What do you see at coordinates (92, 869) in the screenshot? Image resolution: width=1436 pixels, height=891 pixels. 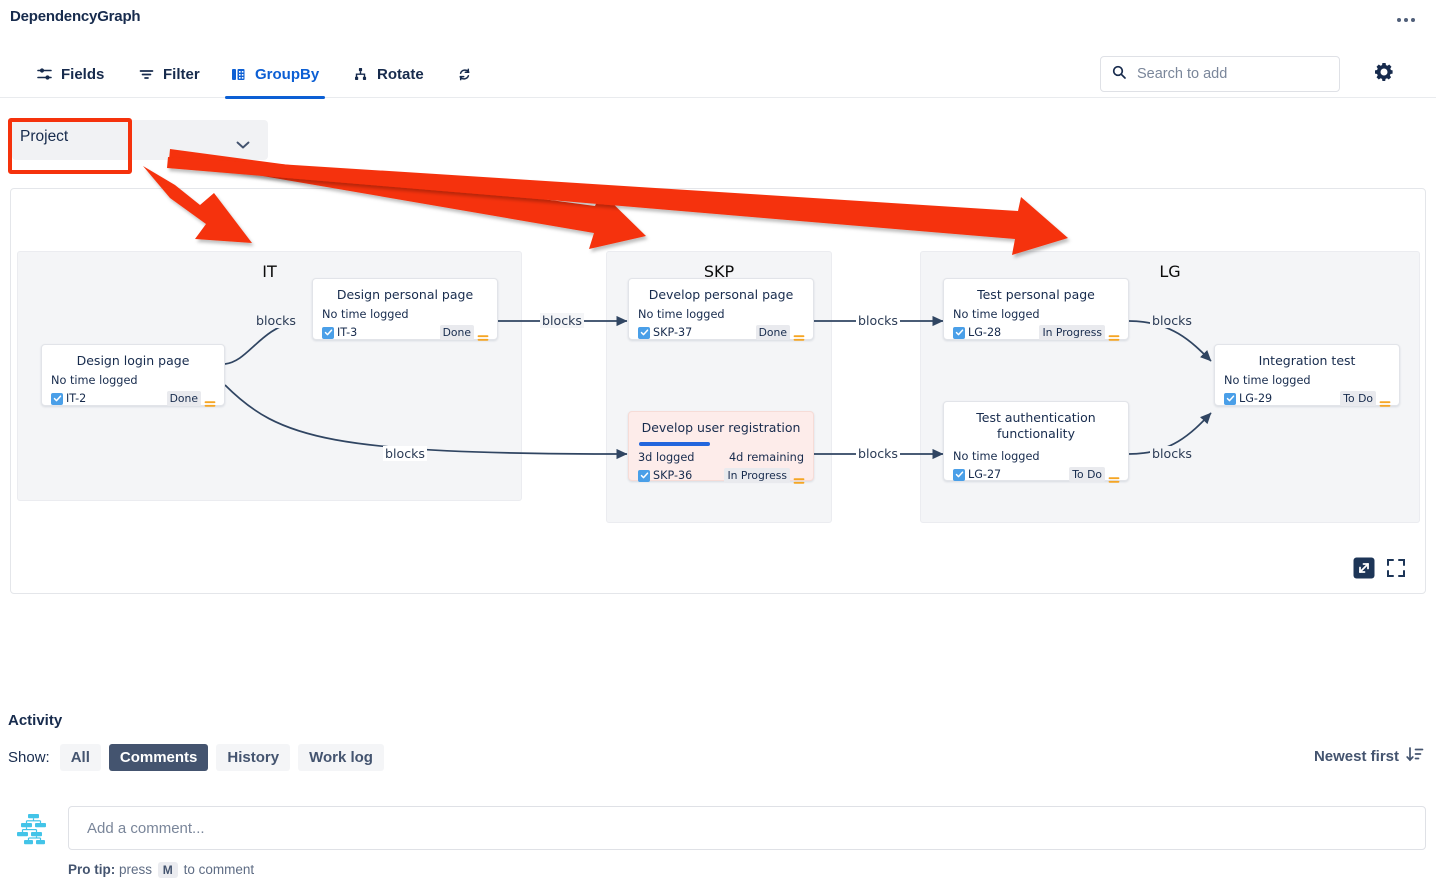 I see `pro-tip-prefix: Pro tip:` at bounding box center [92, 869].